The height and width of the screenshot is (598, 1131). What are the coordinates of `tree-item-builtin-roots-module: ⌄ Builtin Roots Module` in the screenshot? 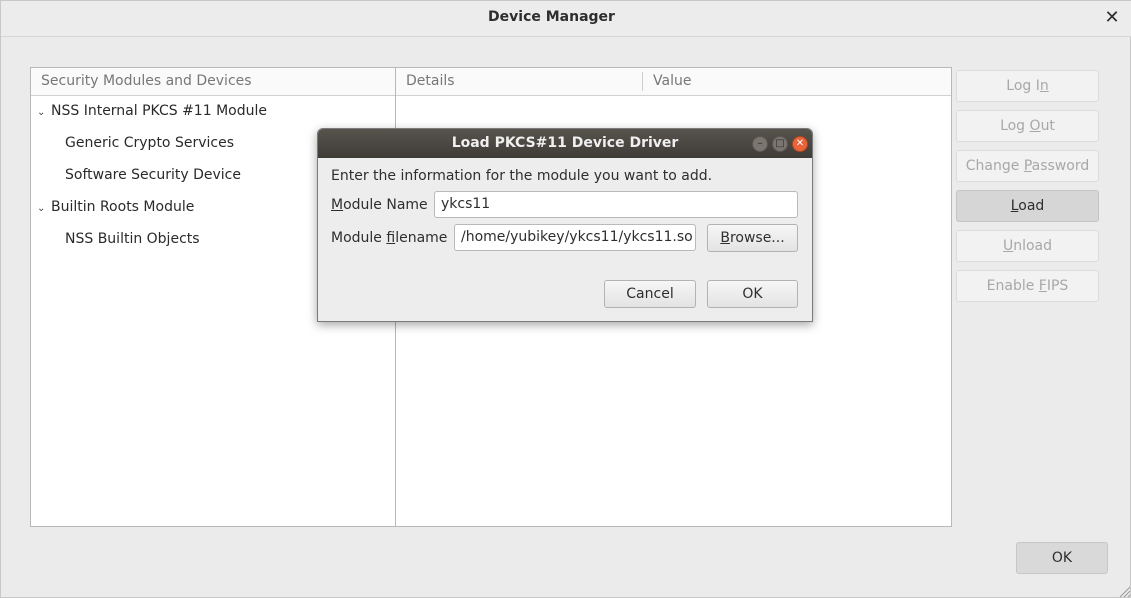 It's located at (115, 213).